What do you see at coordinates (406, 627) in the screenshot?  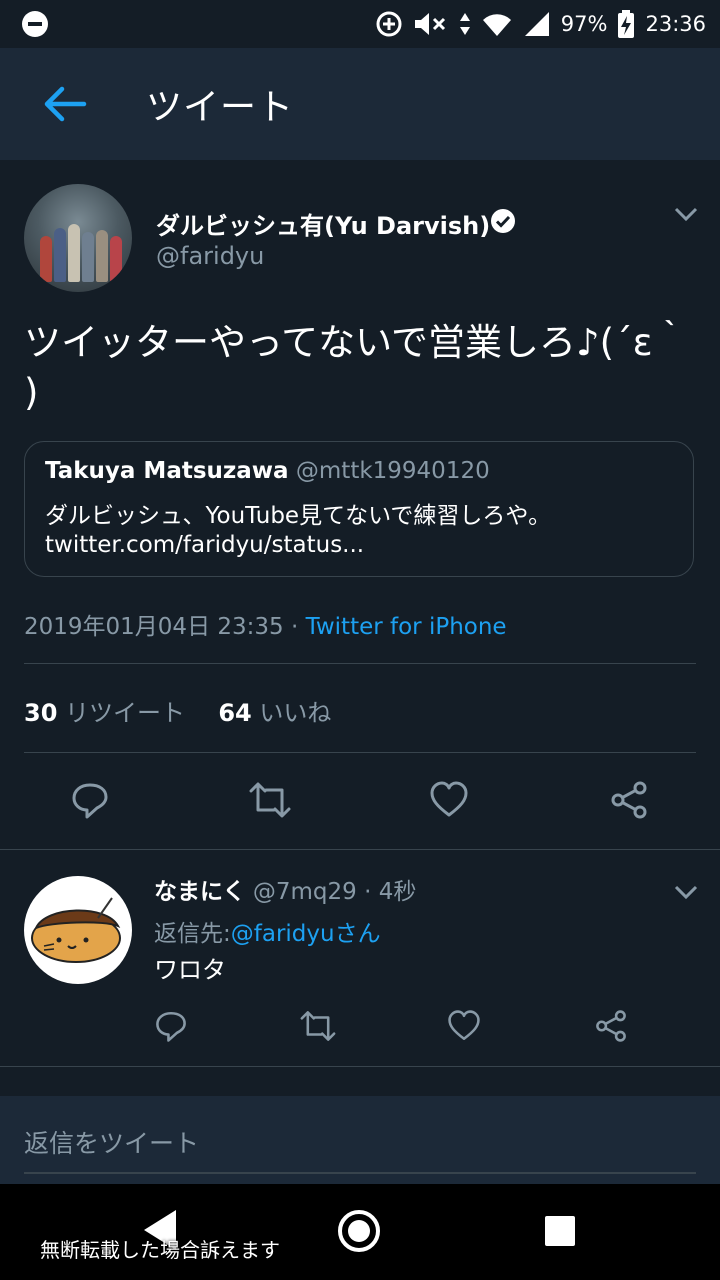 I see `tweet-source: Twitter for iPhone` at bounding box center [406, 627].